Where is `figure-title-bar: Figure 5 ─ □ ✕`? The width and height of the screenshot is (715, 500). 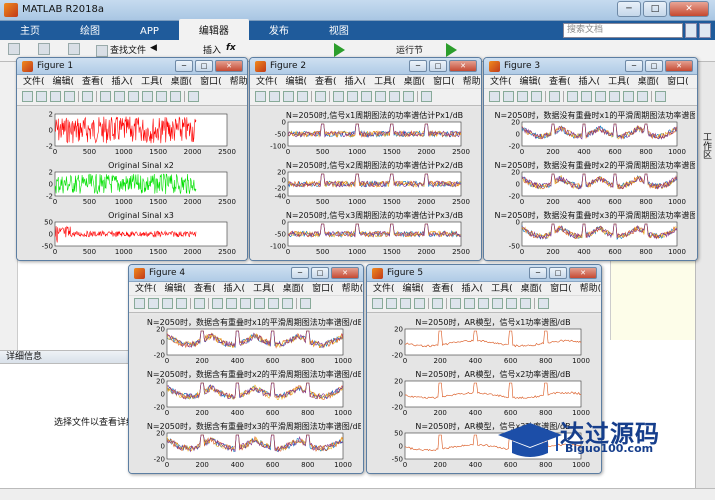
figure-title-bar: Figure 5 ─ □ ✕ is located at coordinates (484, 273).